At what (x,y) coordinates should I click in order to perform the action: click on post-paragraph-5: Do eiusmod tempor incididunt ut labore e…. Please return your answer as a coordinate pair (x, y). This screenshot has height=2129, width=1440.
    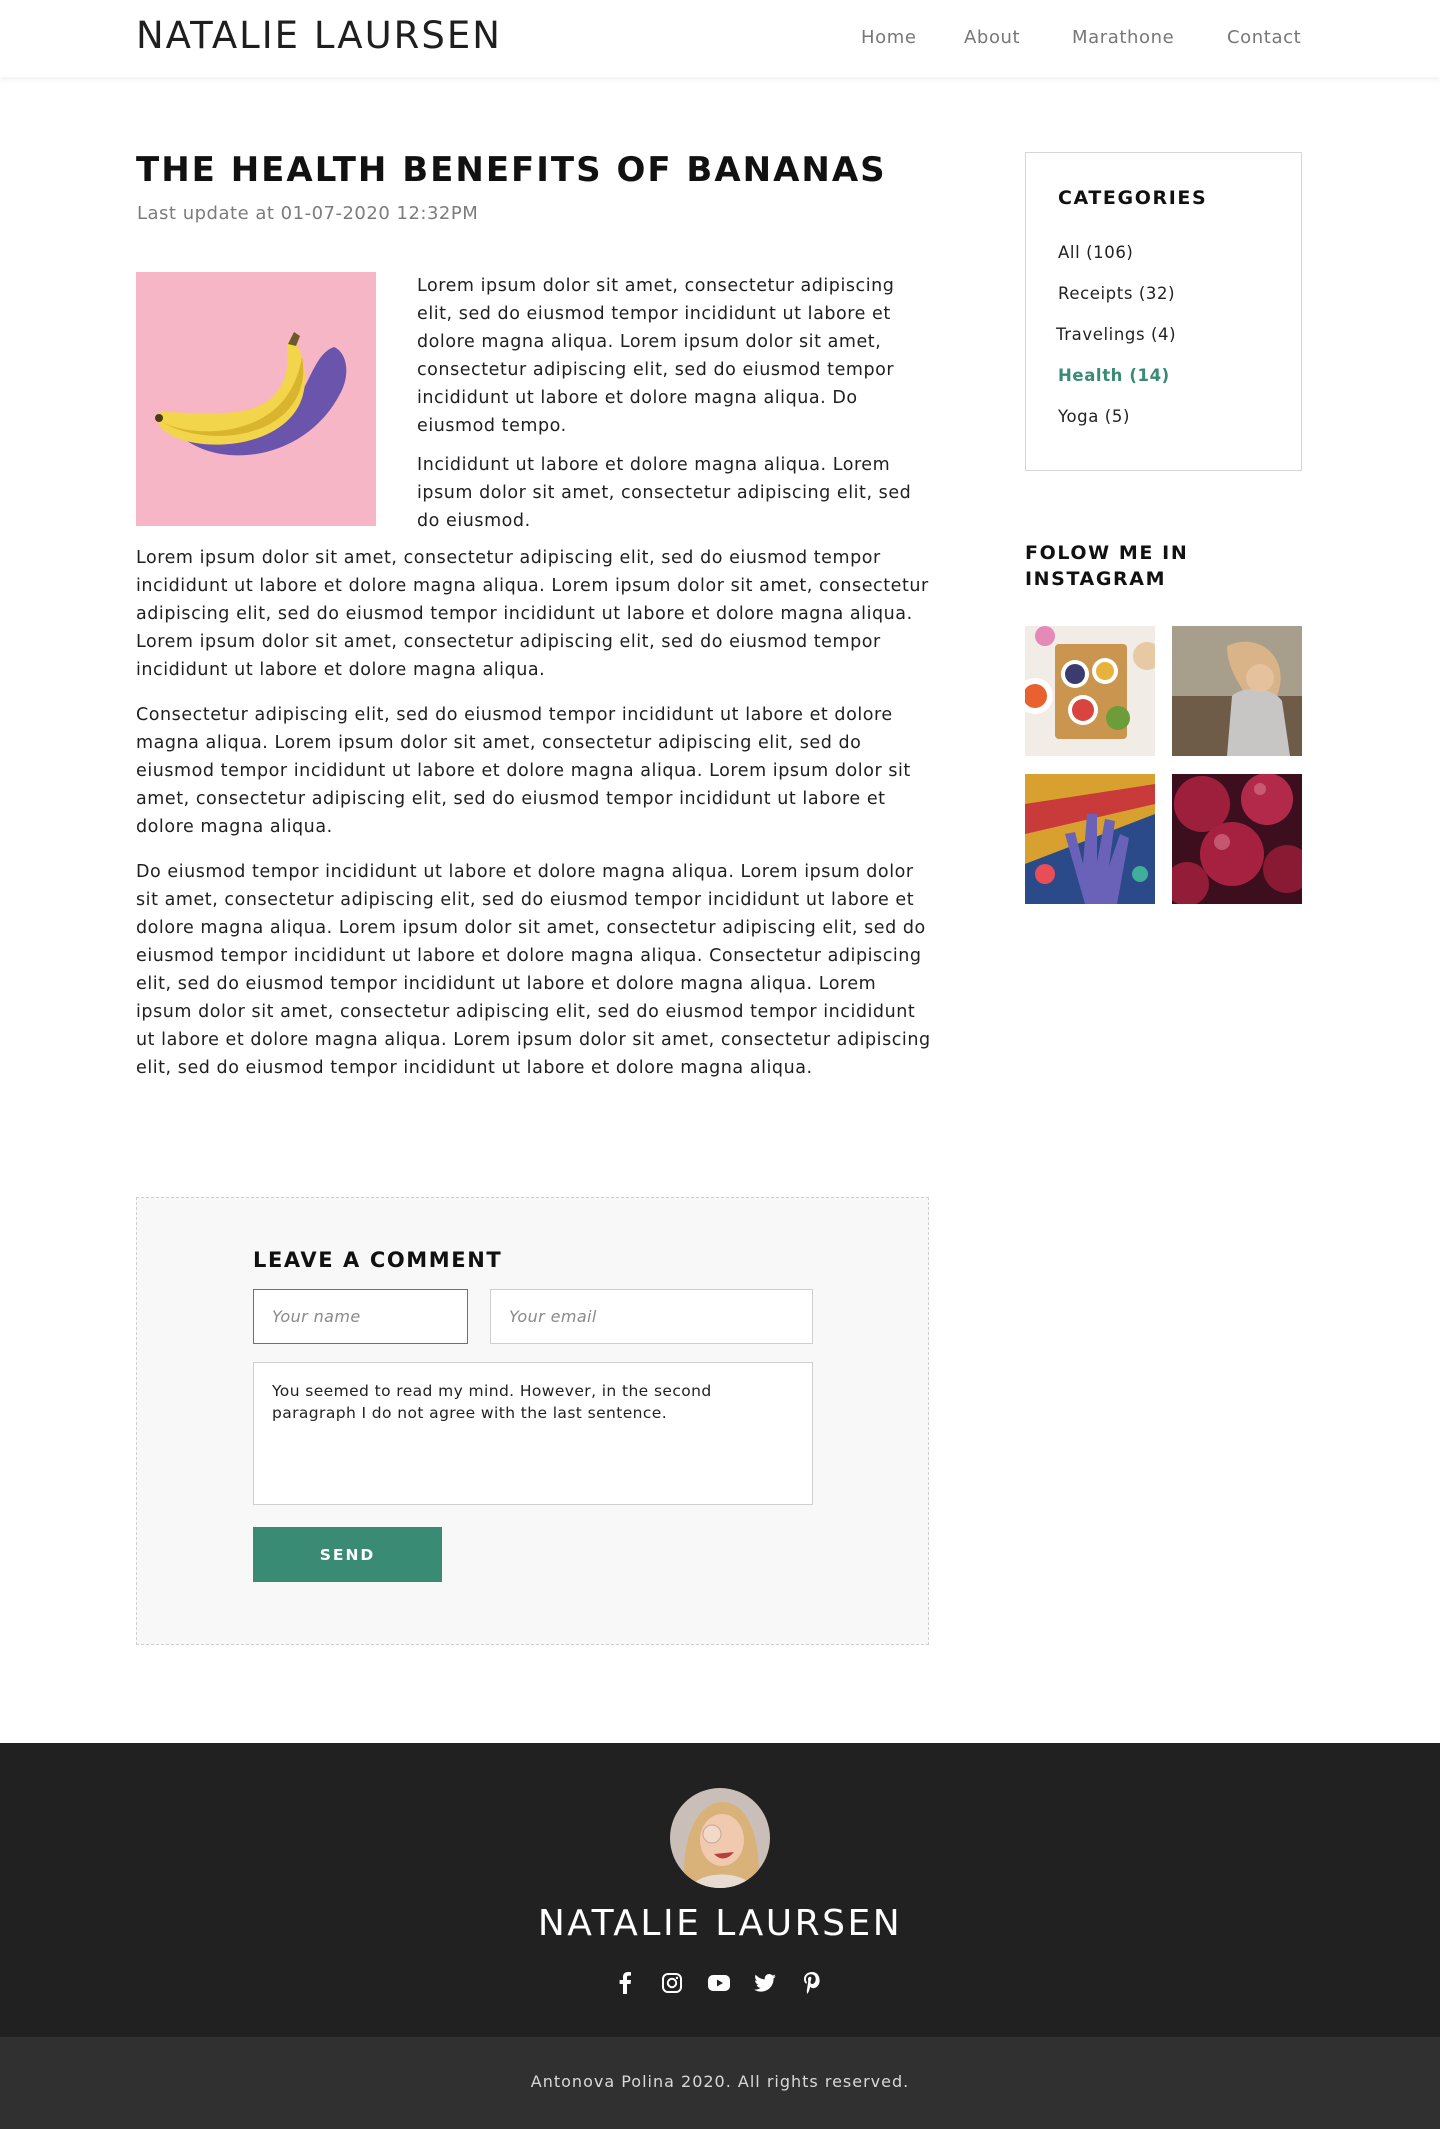
    Looking at the image, I should click on (533, 970).